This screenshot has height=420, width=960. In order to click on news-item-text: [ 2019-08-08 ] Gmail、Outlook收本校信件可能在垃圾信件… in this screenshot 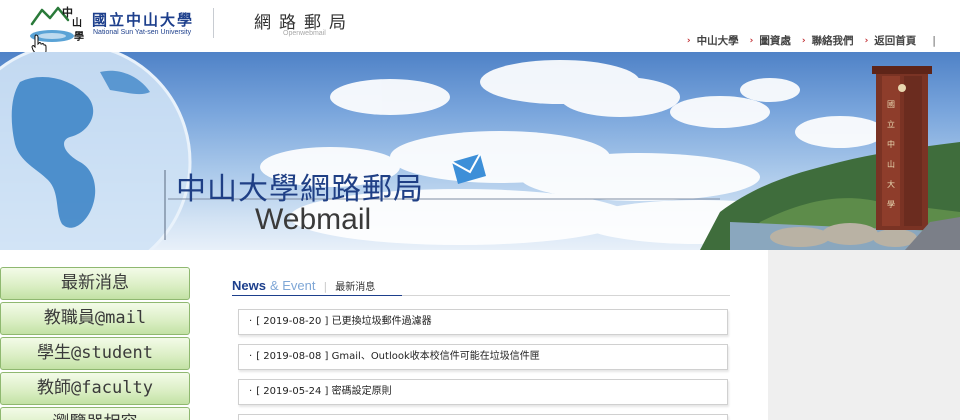, I will do `click(398, 356)`.